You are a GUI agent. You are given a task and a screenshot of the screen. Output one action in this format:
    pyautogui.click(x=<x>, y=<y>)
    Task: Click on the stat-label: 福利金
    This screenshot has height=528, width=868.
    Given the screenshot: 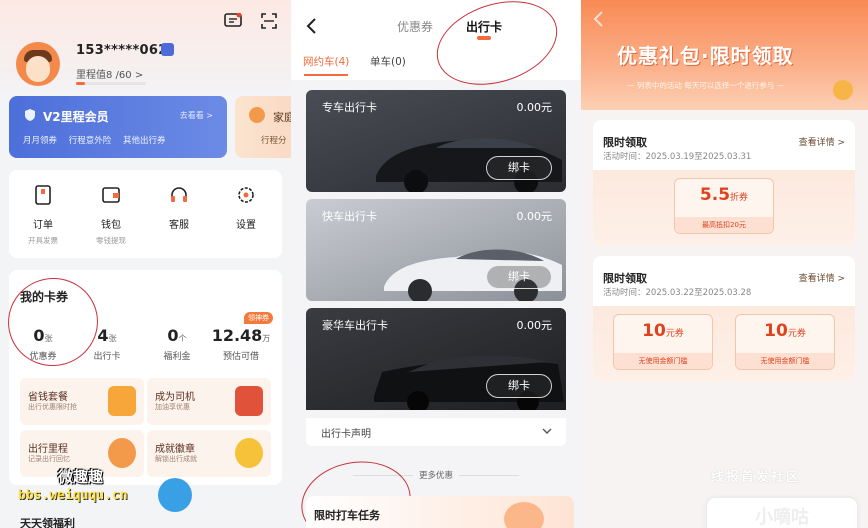 What is the action you would take?
    pyautogui.click(x=177, y=357)
    